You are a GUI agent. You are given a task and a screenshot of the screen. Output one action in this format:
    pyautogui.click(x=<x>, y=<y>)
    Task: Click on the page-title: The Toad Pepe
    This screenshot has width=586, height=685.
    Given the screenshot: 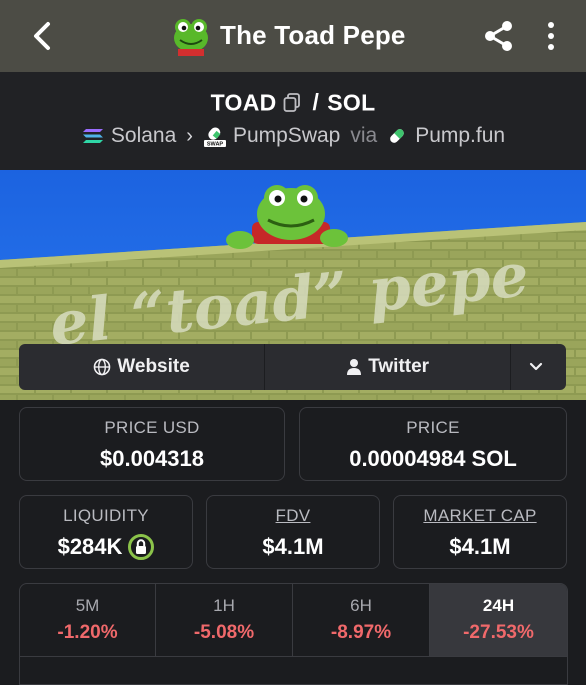 What is the action you would take?
    pyautogui.click(x=313, y=34)
    